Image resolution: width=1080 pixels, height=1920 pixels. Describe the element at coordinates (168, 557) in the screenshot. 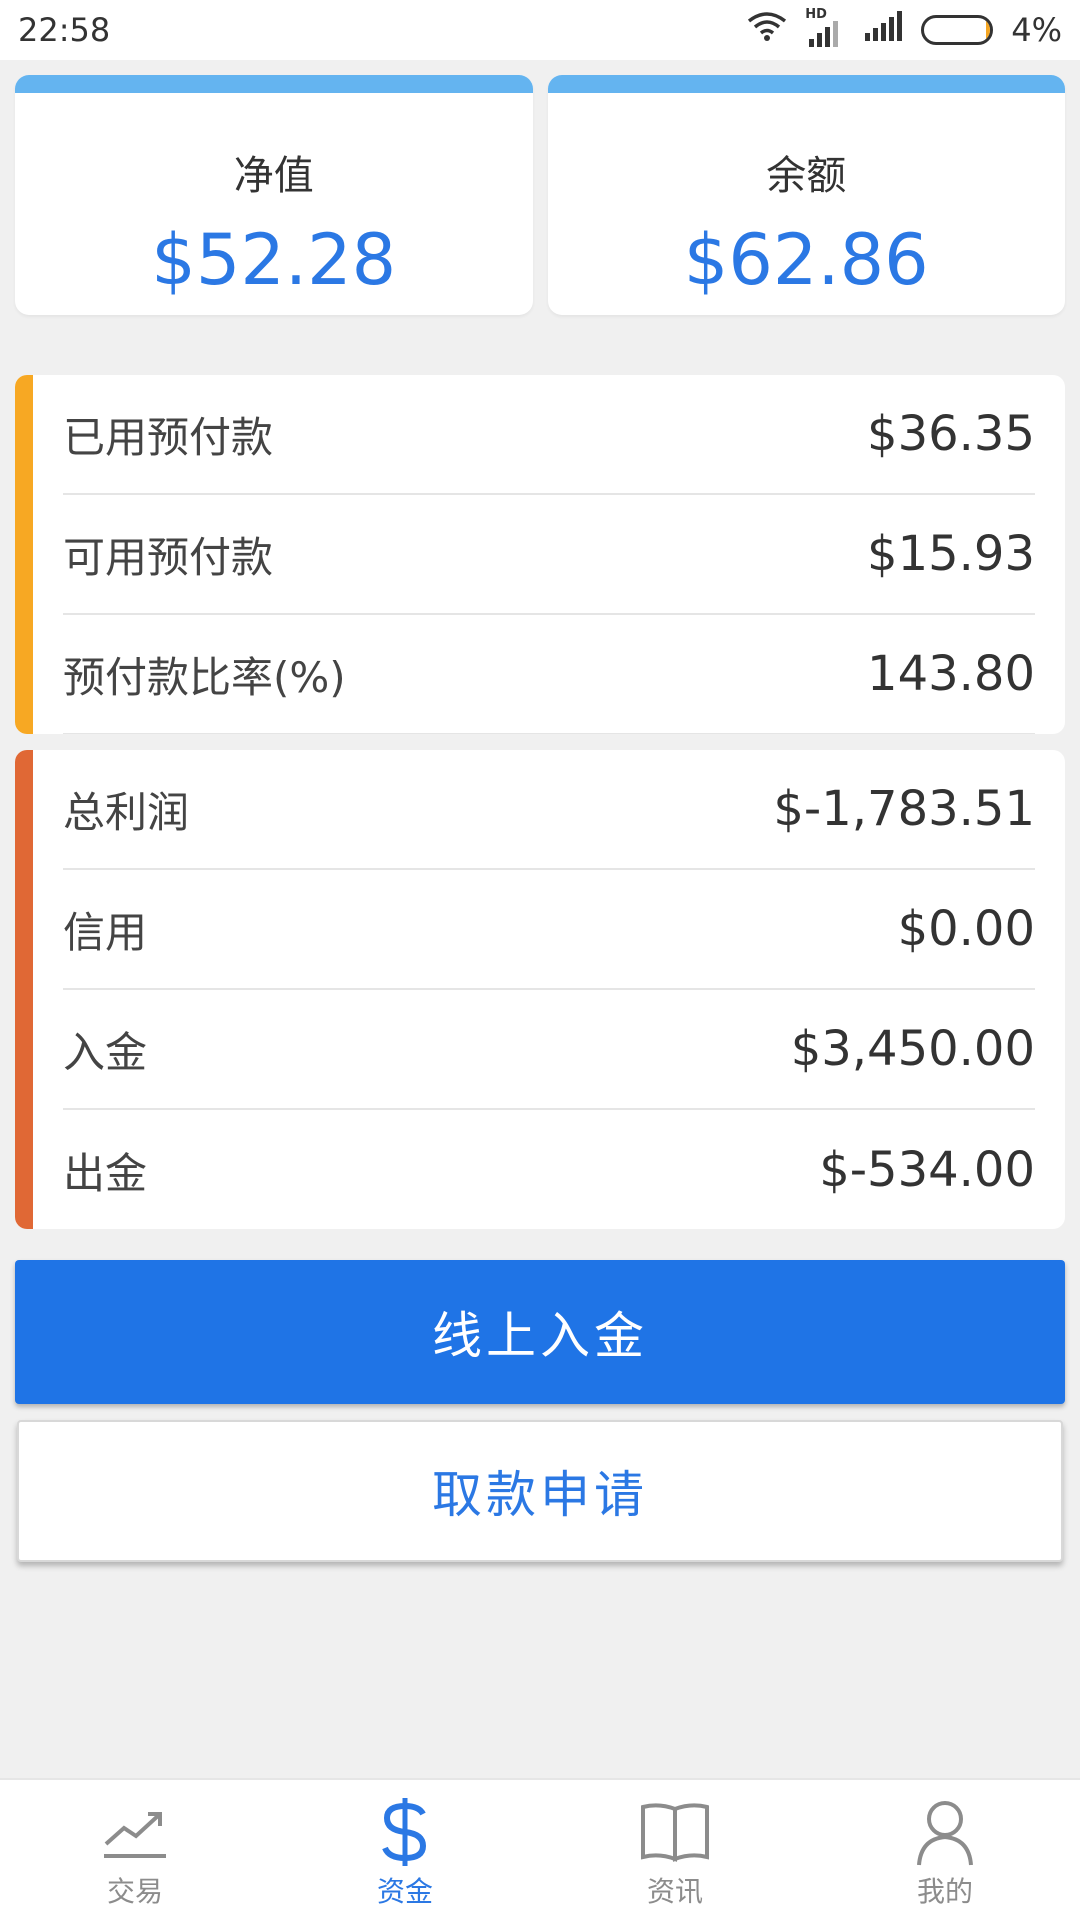

I see `row-label: 可用预付款` at that location.